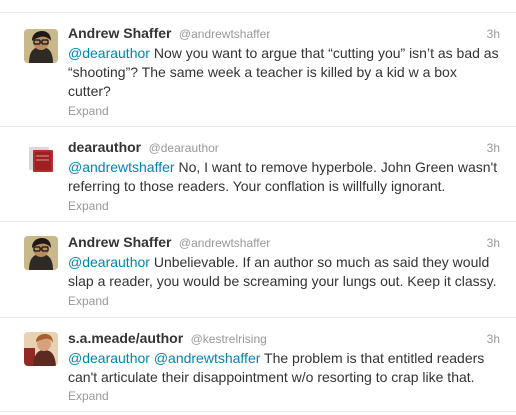 Image resolution: width=516 pixels, height=415 pixels. Describe the element at coordinates (284, 339) in the screenshot. I see `tweet-header: s.a.meade/author @kestrelrising 3h` at that location.